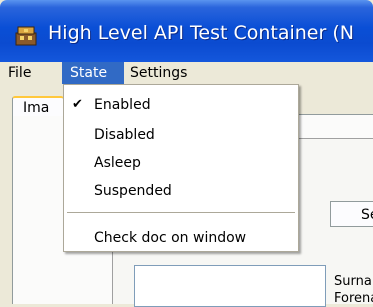 Image resolution: width=373 pixels, height=307 pixels. I want to click on menu-bar: File State Settings, so click(186, 73).